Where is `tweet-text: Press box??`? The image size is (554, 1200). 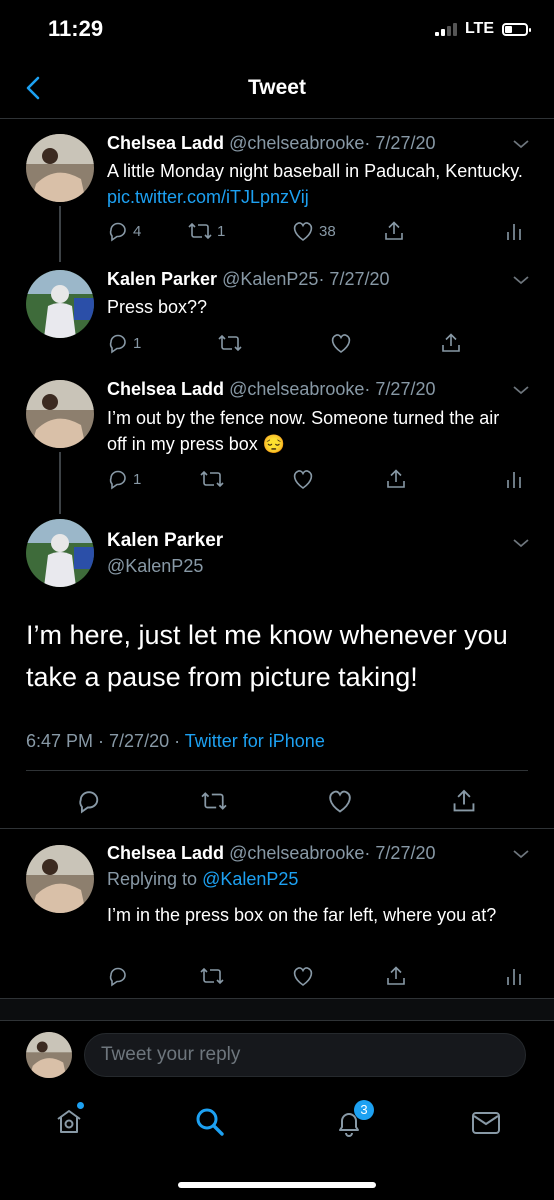
tweet-text: Press box?? is located at coordinates (157, 307).